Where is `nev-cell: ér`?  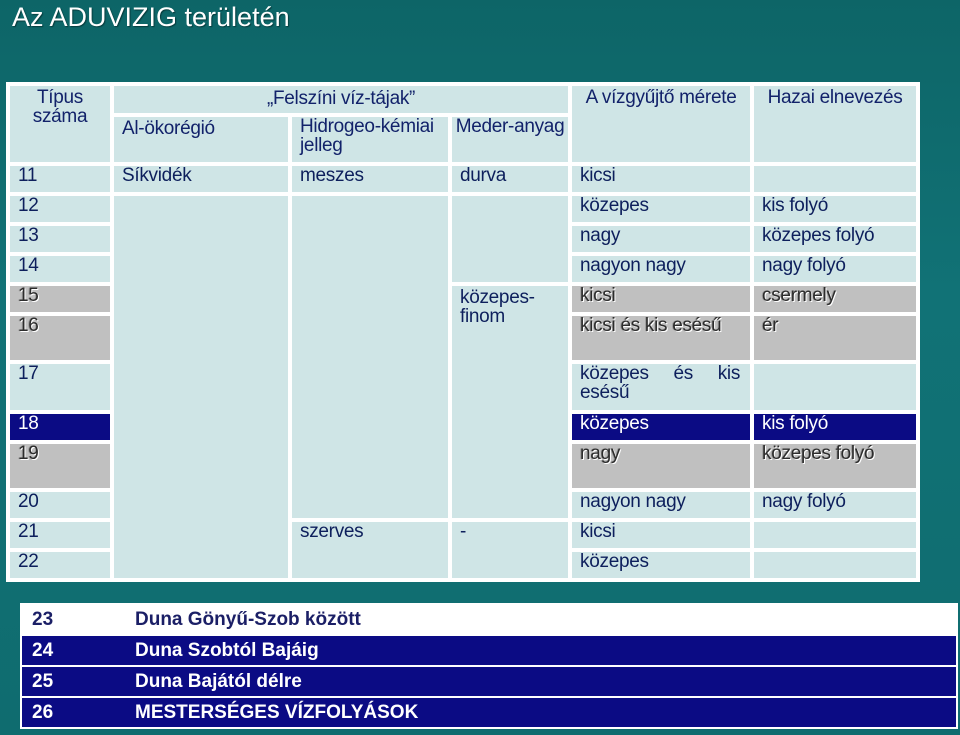
nev-cell: ér is located at coordinates (835, 338).